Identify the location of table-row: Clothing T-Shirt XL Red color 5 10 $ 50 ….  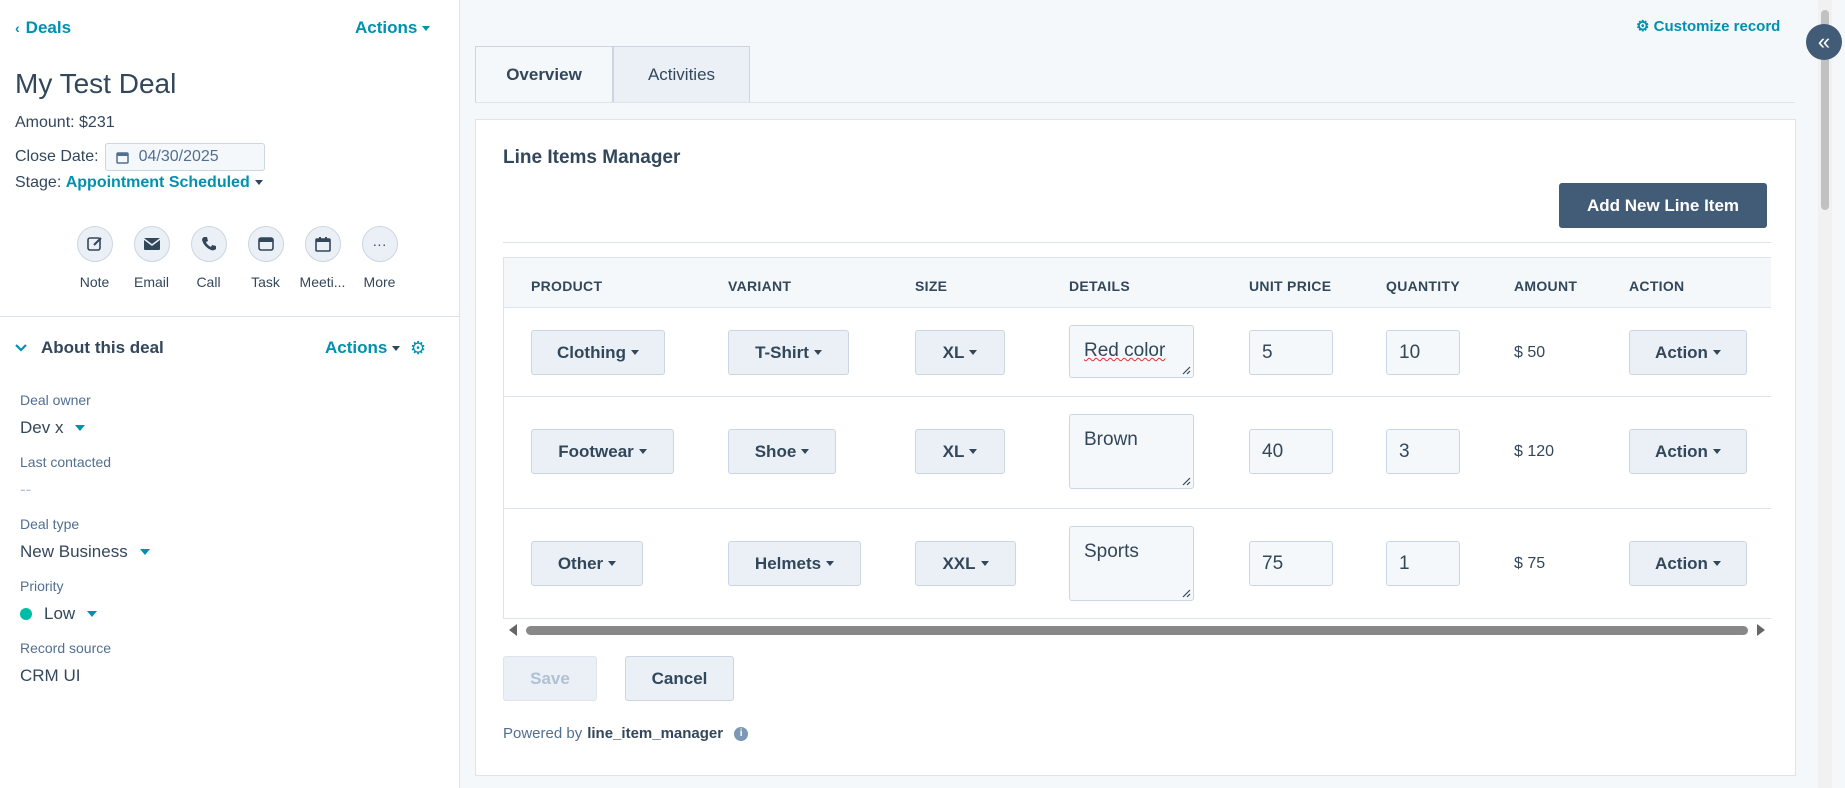
(1137, 352).